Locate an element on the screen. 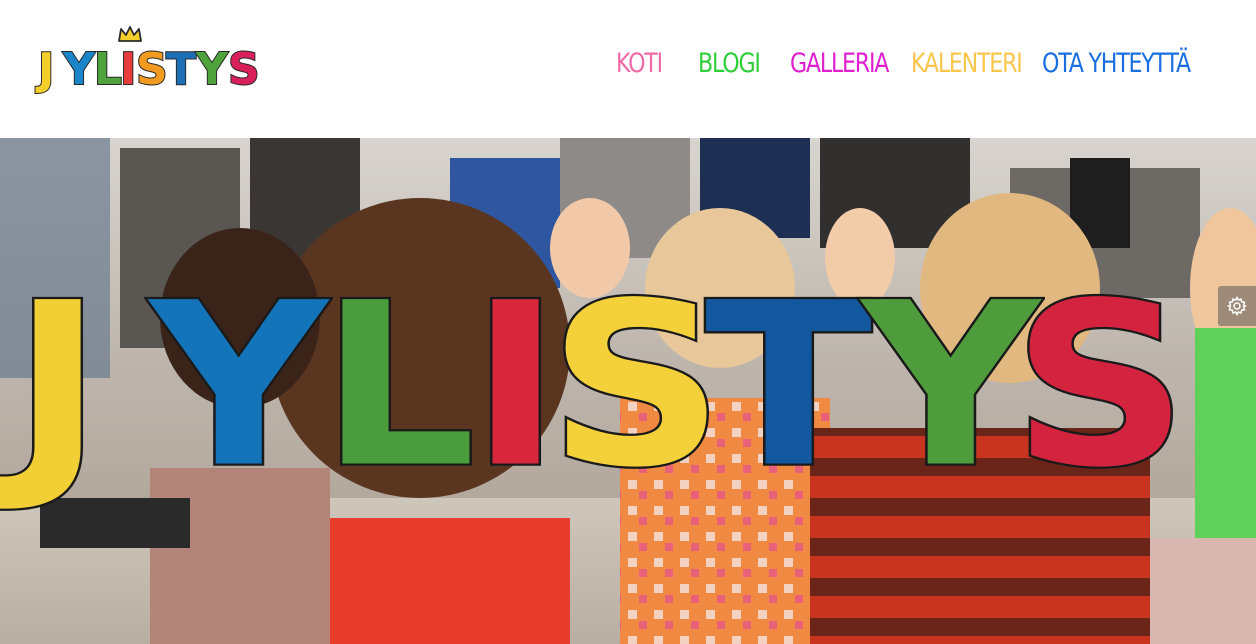 This screenshot has width=1256, height=644. nav-item-ota-yhteytta: OTA YHTEYTTÄ is located at coordinates (1116, 63).